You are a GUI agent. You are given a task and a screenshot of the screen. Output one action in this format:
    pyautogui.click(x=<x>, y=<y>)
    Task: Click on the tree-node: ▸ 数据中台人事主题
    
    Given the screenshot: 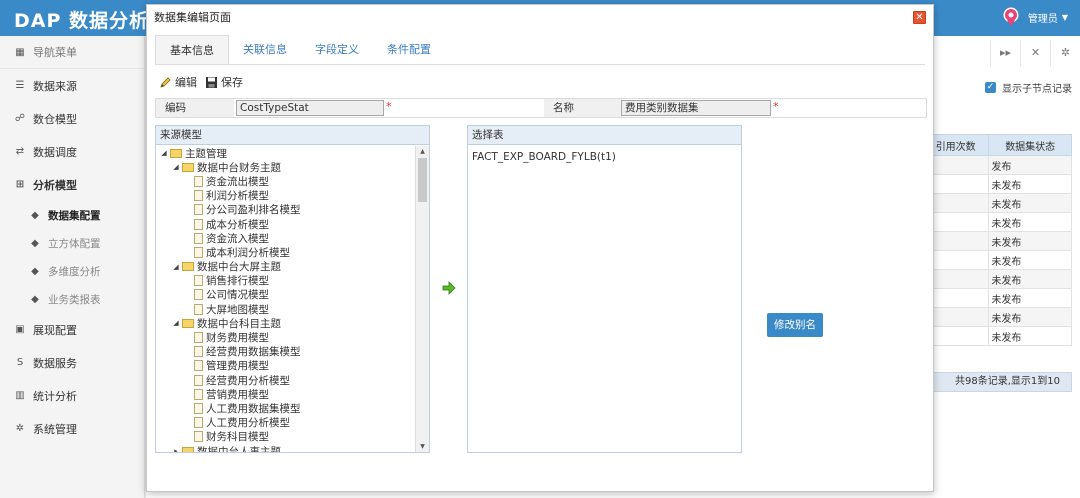 What is the action you would take?
    pyautogui.click(x=285, y=448)
    